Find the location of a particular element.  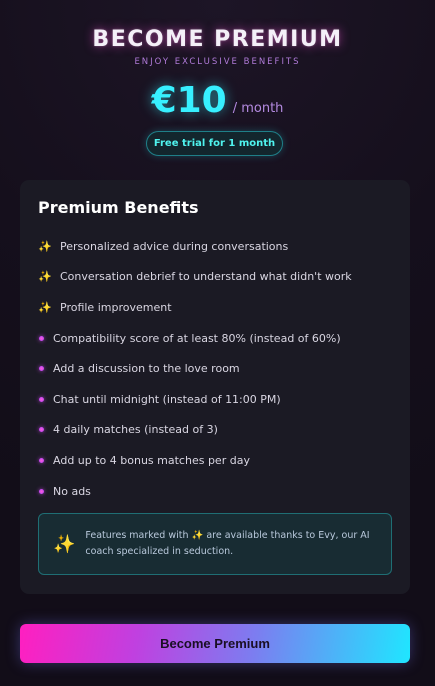

benefit-label: Add a discussion to the love room is located at coordinates (146, 369).